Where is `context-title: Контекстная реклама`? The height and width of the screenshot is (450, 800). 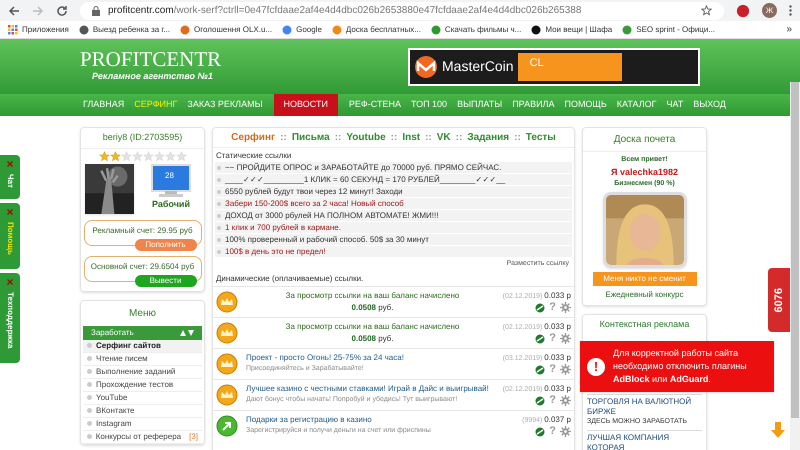
context-title: Контекстная реклама is located at coordinates (644, 324).